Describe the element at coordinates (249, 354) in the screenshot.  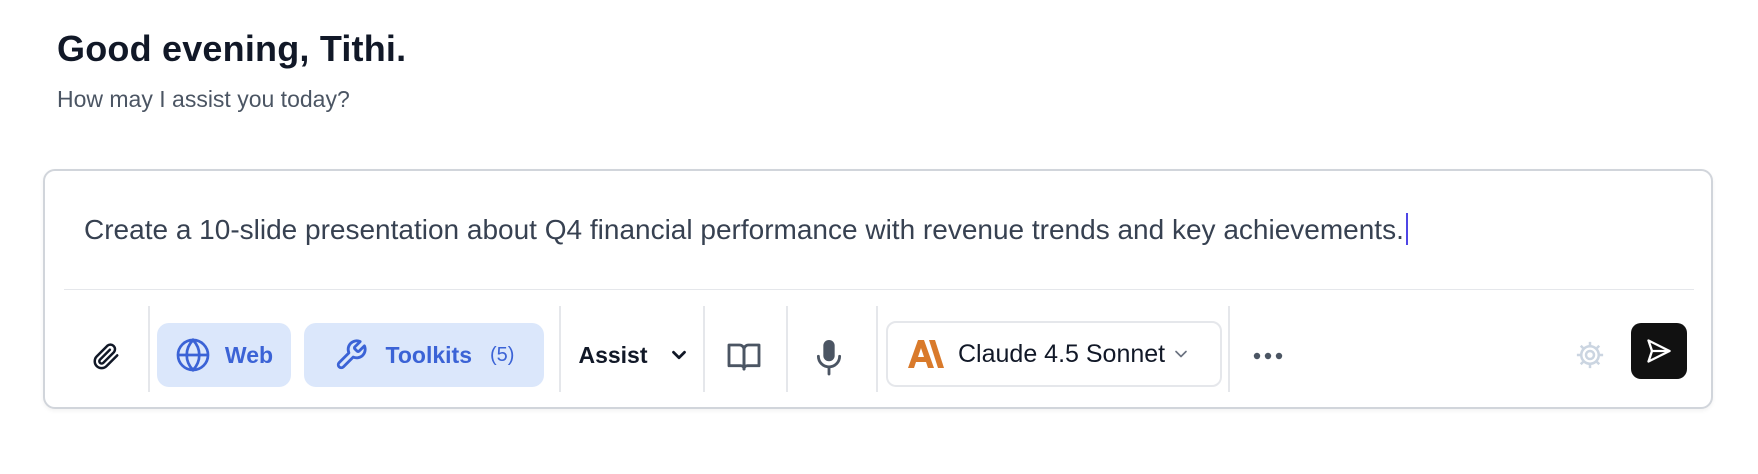
I see `web-label: Web` at that location.